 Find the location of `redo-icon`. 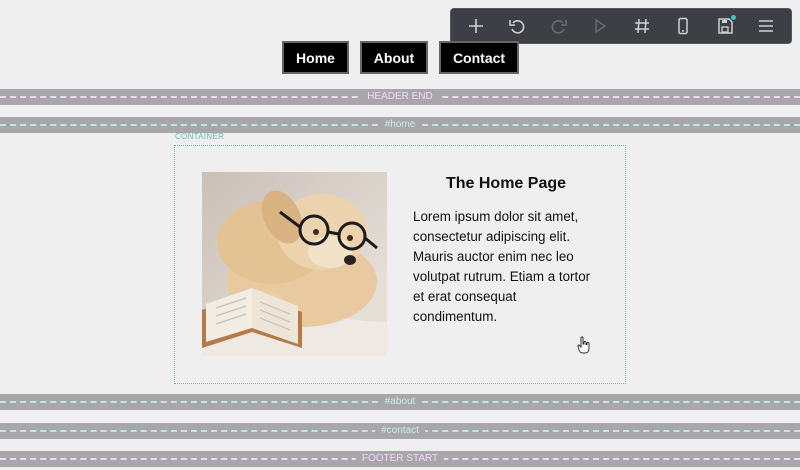

redo-icon is located at coordinates (559, 27).